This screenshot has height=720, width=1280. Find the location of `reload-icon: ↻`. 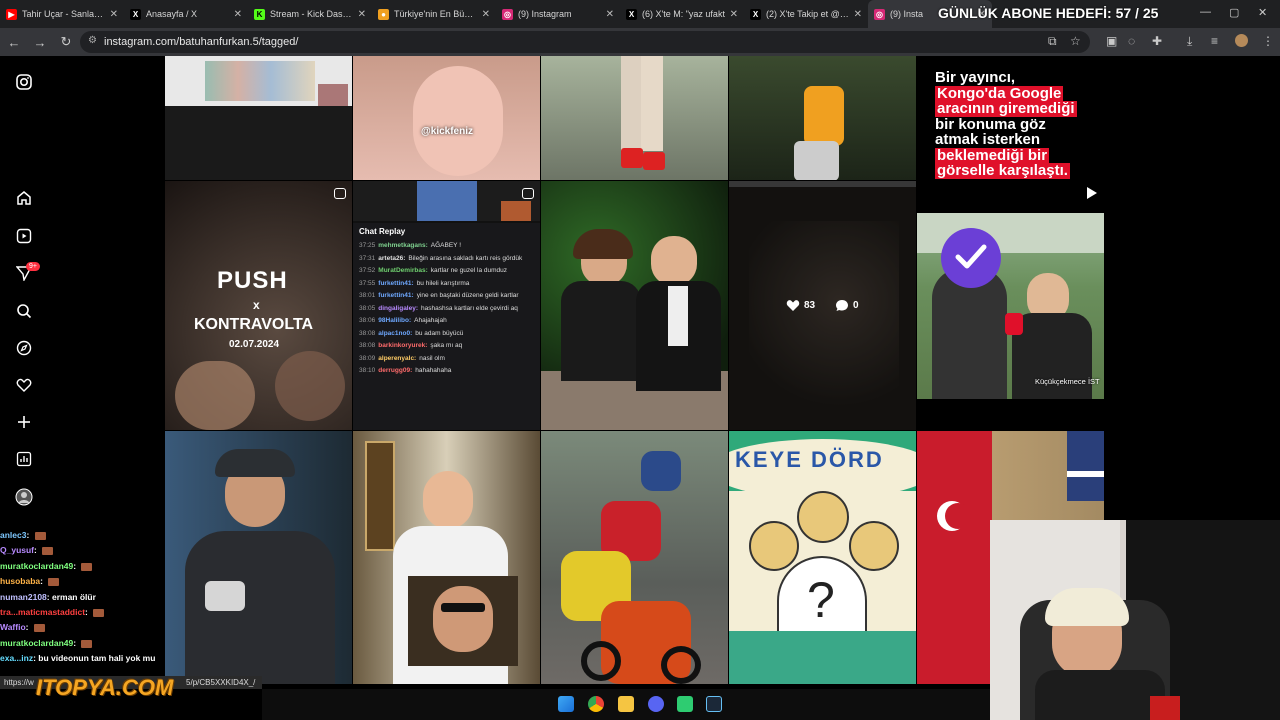

reload-icon: ↻ is located at coordinates (66, 42).